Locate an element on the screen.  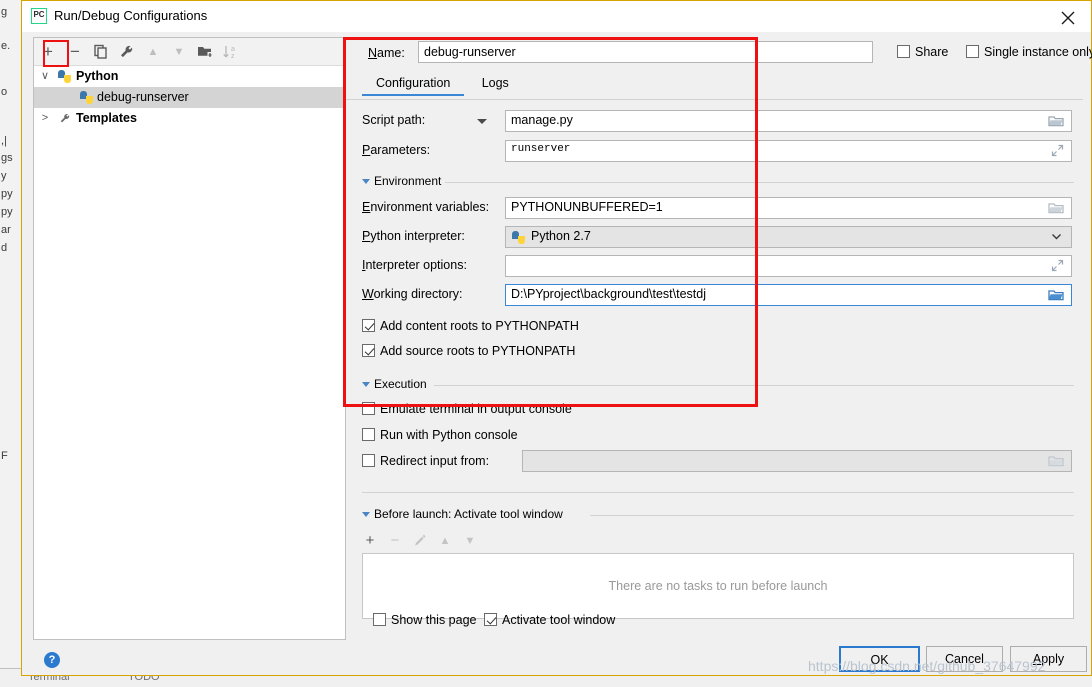
redirect-input-from-checkbox: Redirect input from: is located at coordinates (425, 461).